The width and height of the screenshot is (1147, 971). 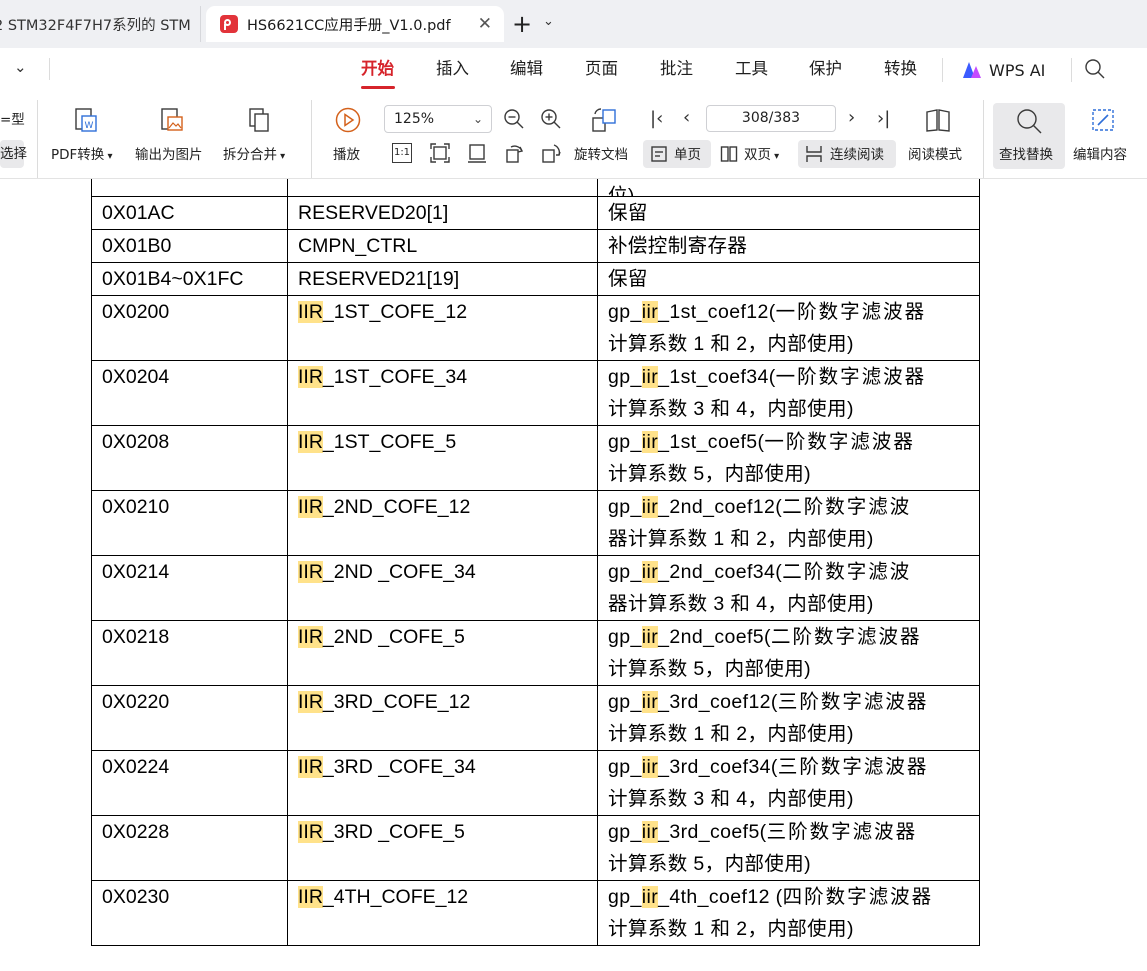 I want to click on prev-page-icon: ‹, so click(x=686, y=118).